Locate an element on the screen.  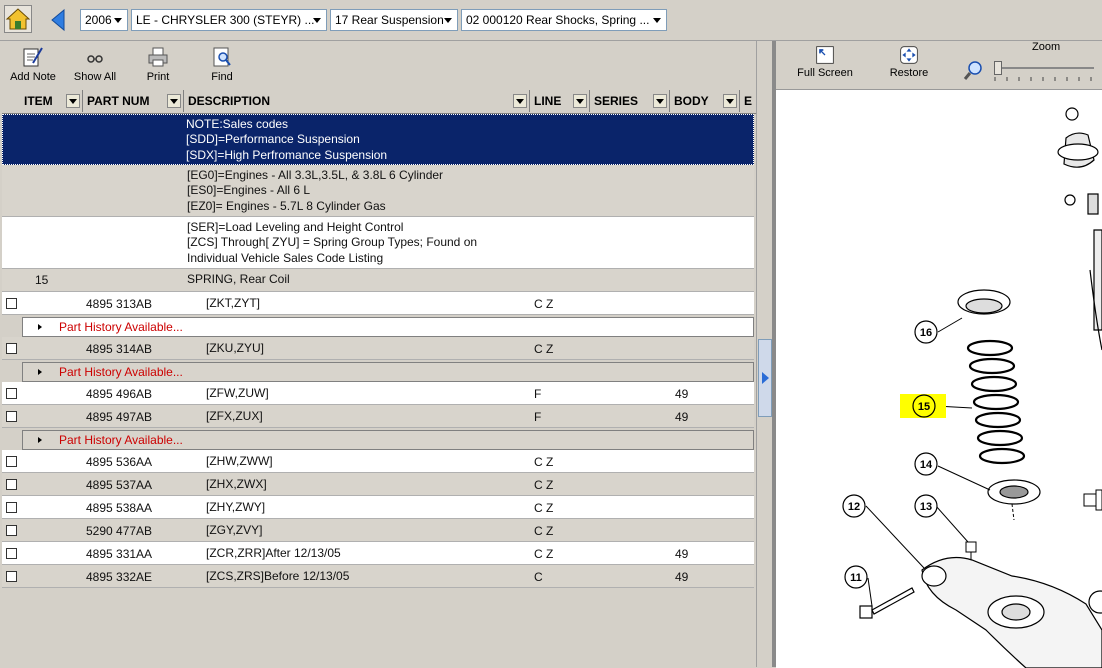
year-select: 2006 is located at coordinates (104, 20).